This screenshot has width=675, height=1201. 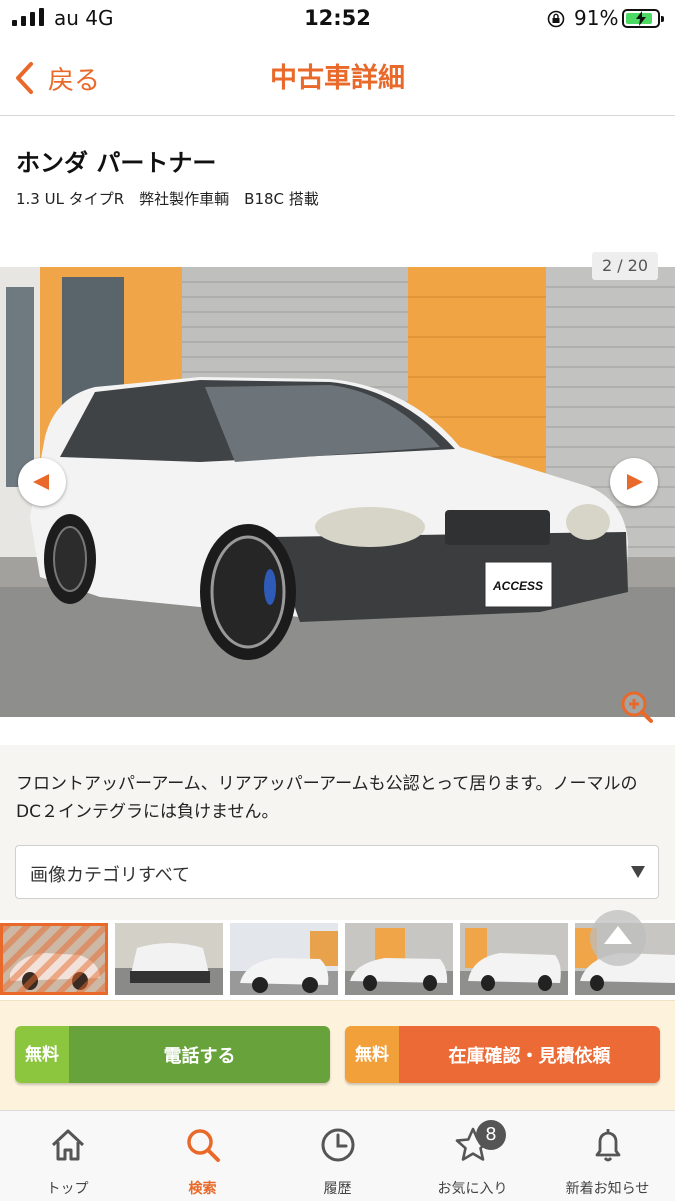 I want to click on search-icon, so click(x=203, y=1145).